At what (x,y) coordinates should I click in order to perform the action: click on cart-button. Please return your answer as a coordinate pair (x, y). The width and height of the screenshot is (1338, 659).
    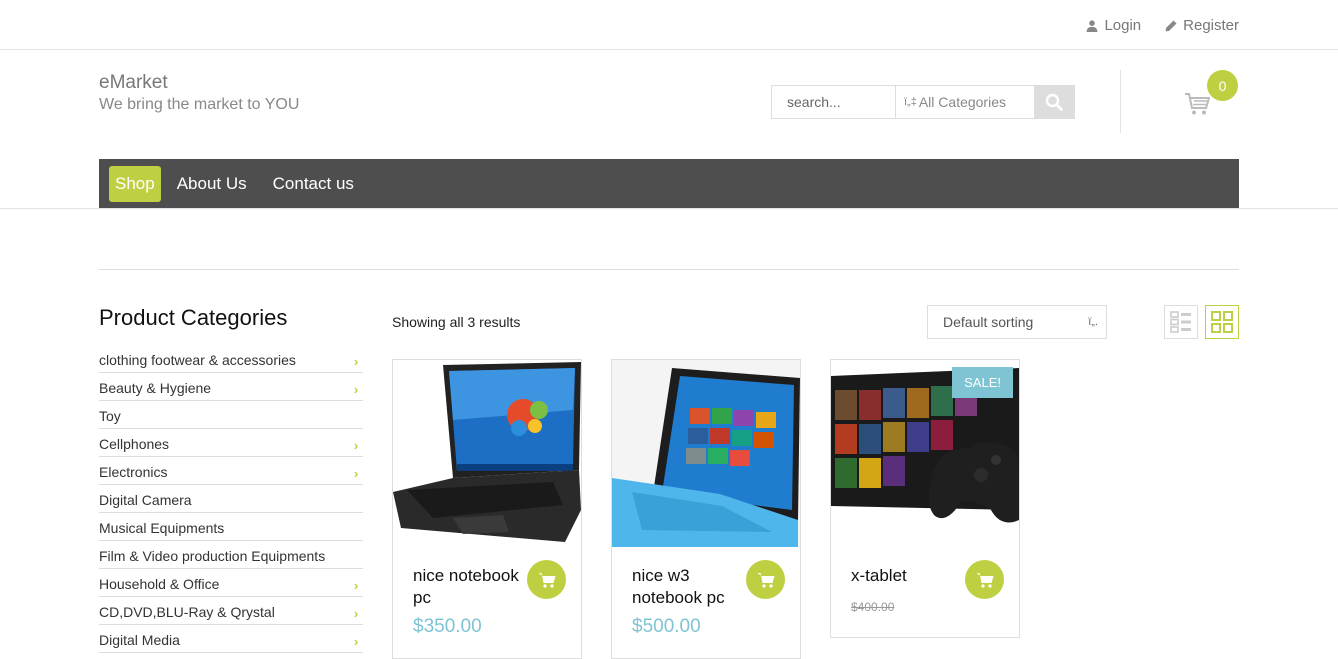
    Looking at the image, I should click on (1197, 106).